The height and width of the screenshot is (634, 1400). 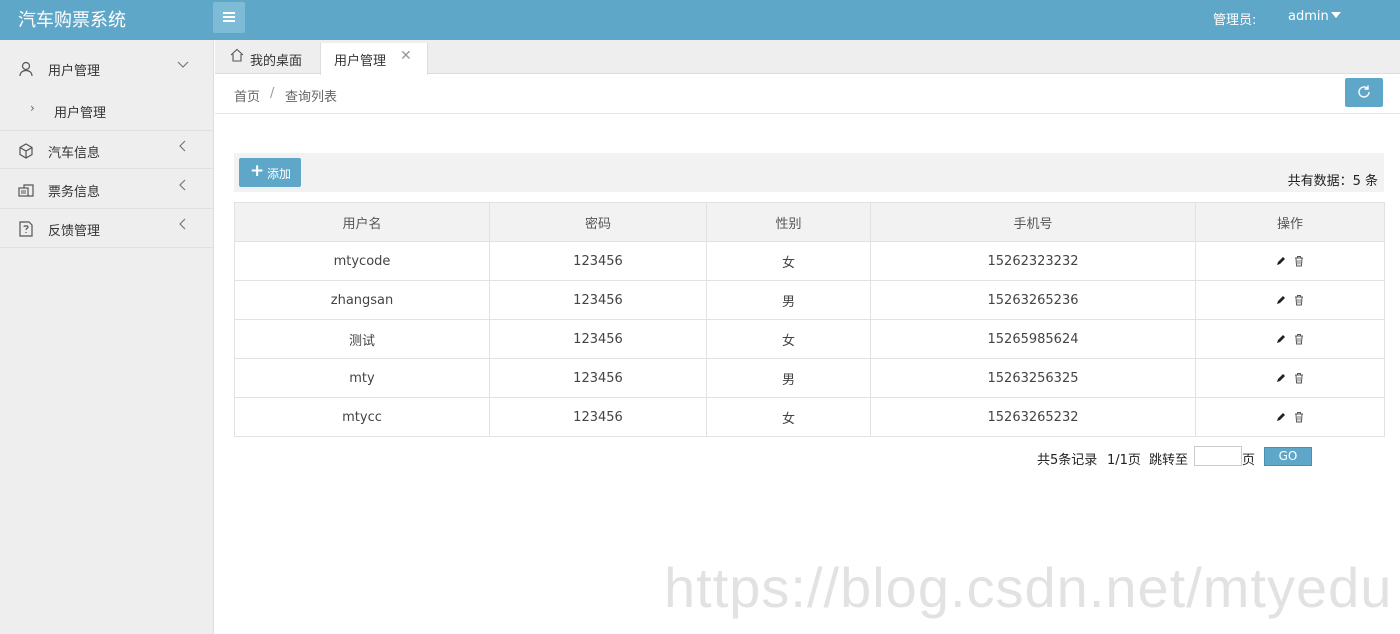 I want to click on table-row: mty 123456 男 15263256325, so click(x=809, y=378).